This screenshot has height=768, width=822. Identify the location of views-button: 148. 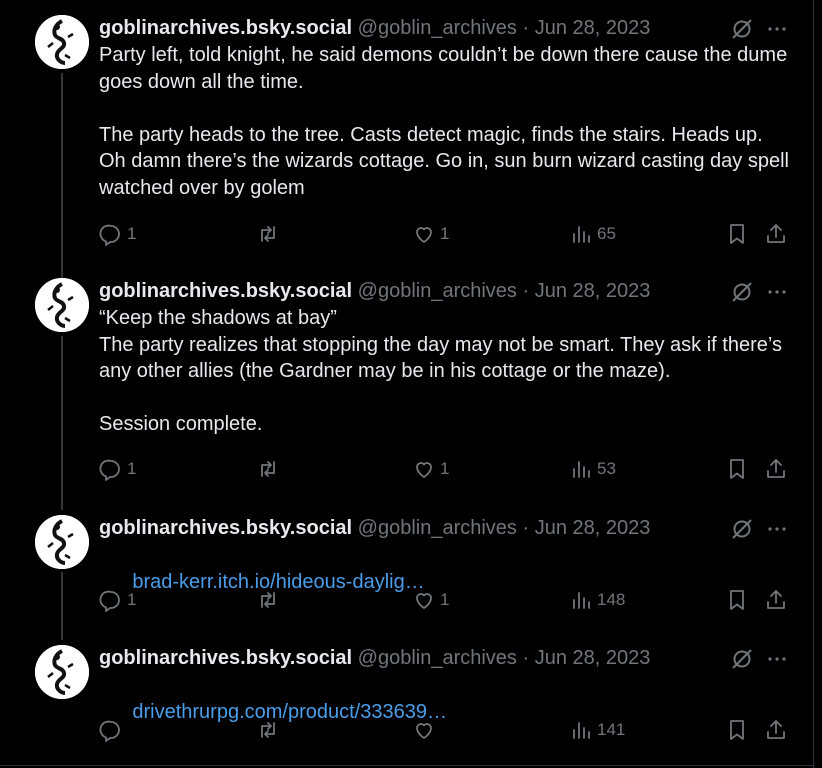
(597, 600).